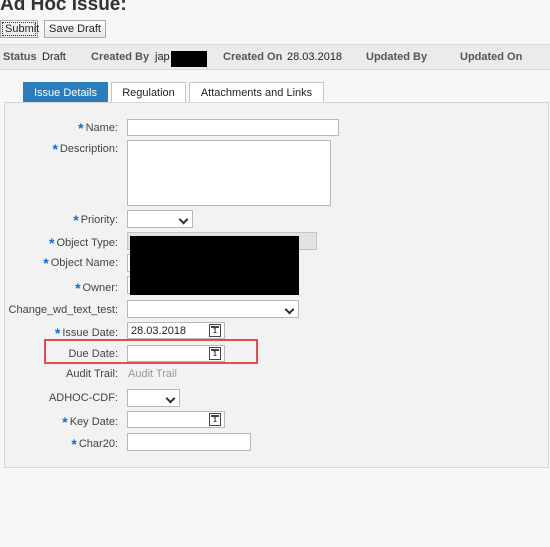 This screenshot has height=547, width=550. I want to click on name-label: * Name:, so click(98, 128).